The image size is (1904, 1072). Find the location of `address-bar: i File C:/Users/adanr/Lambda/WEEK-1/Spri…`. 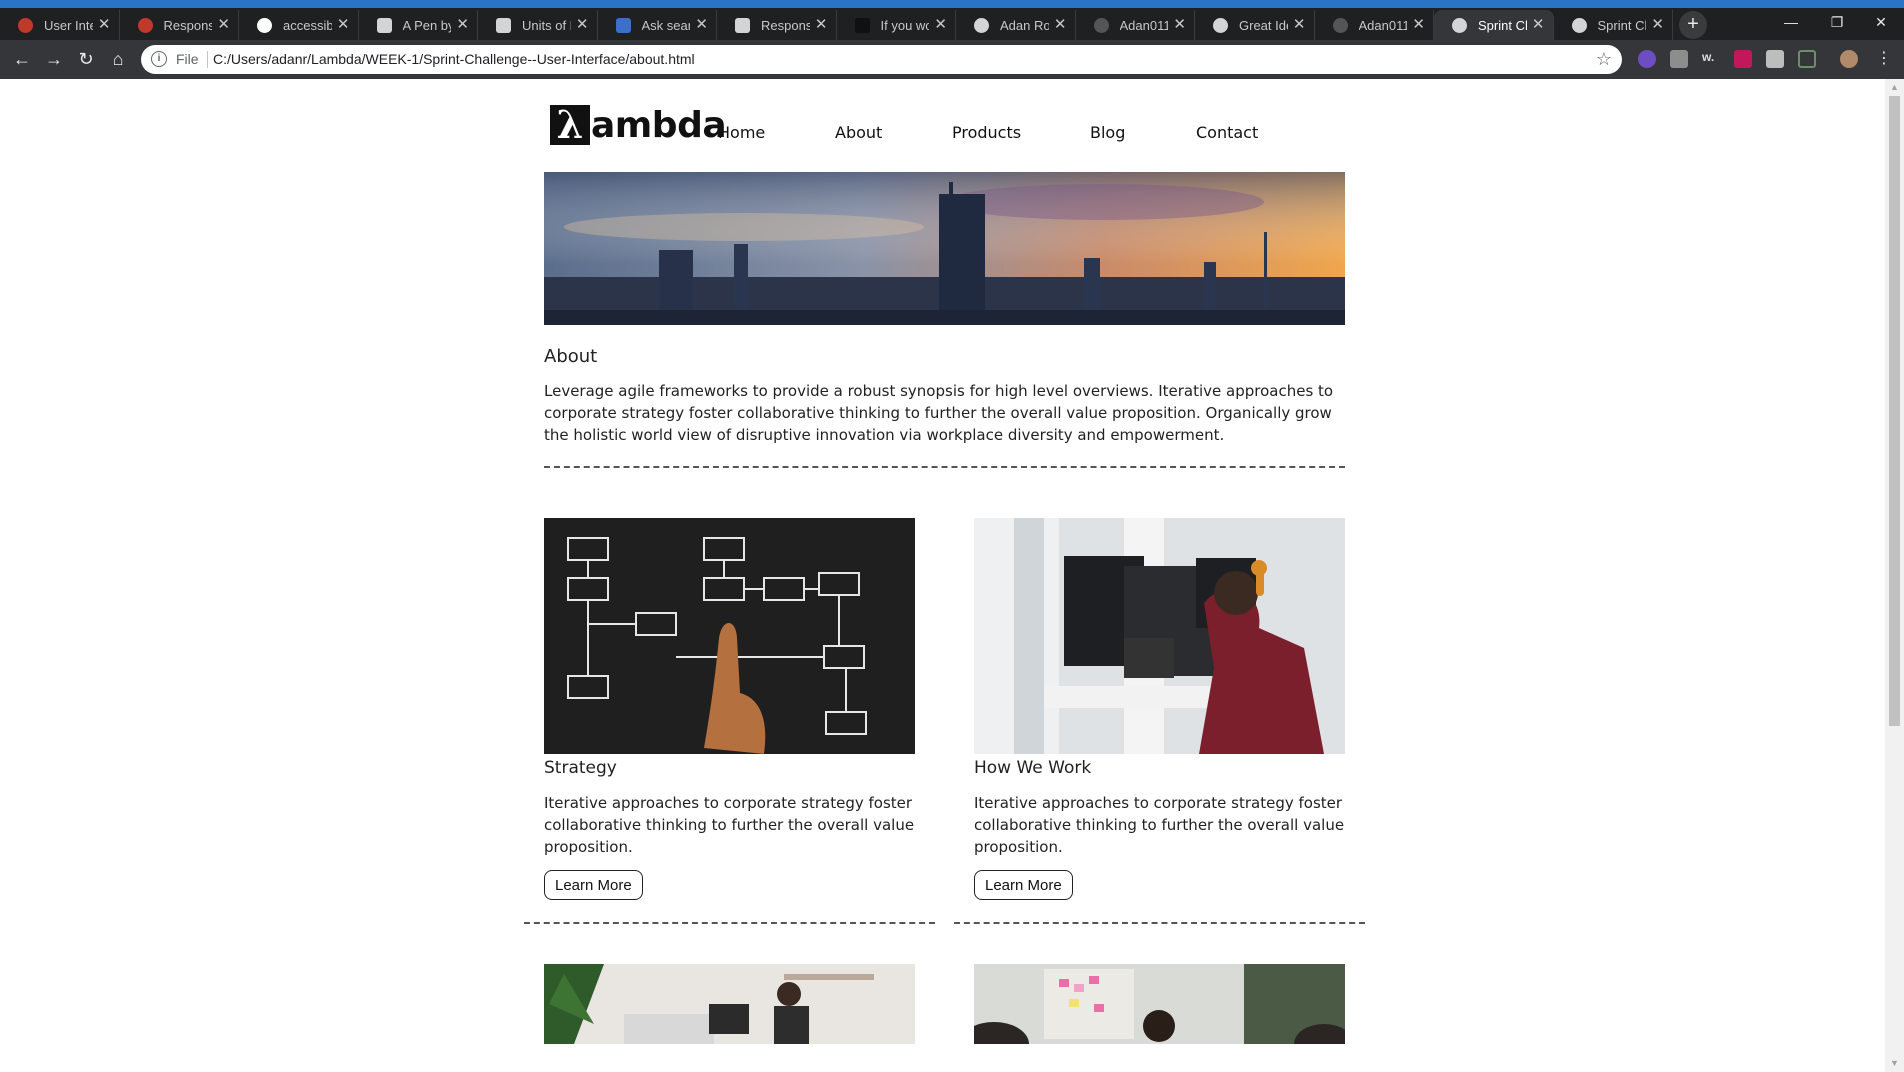

address-bar: i File C:/Users/adanr/Lambda/WEEK-1/Spri… is located at coordinates (881, 59).